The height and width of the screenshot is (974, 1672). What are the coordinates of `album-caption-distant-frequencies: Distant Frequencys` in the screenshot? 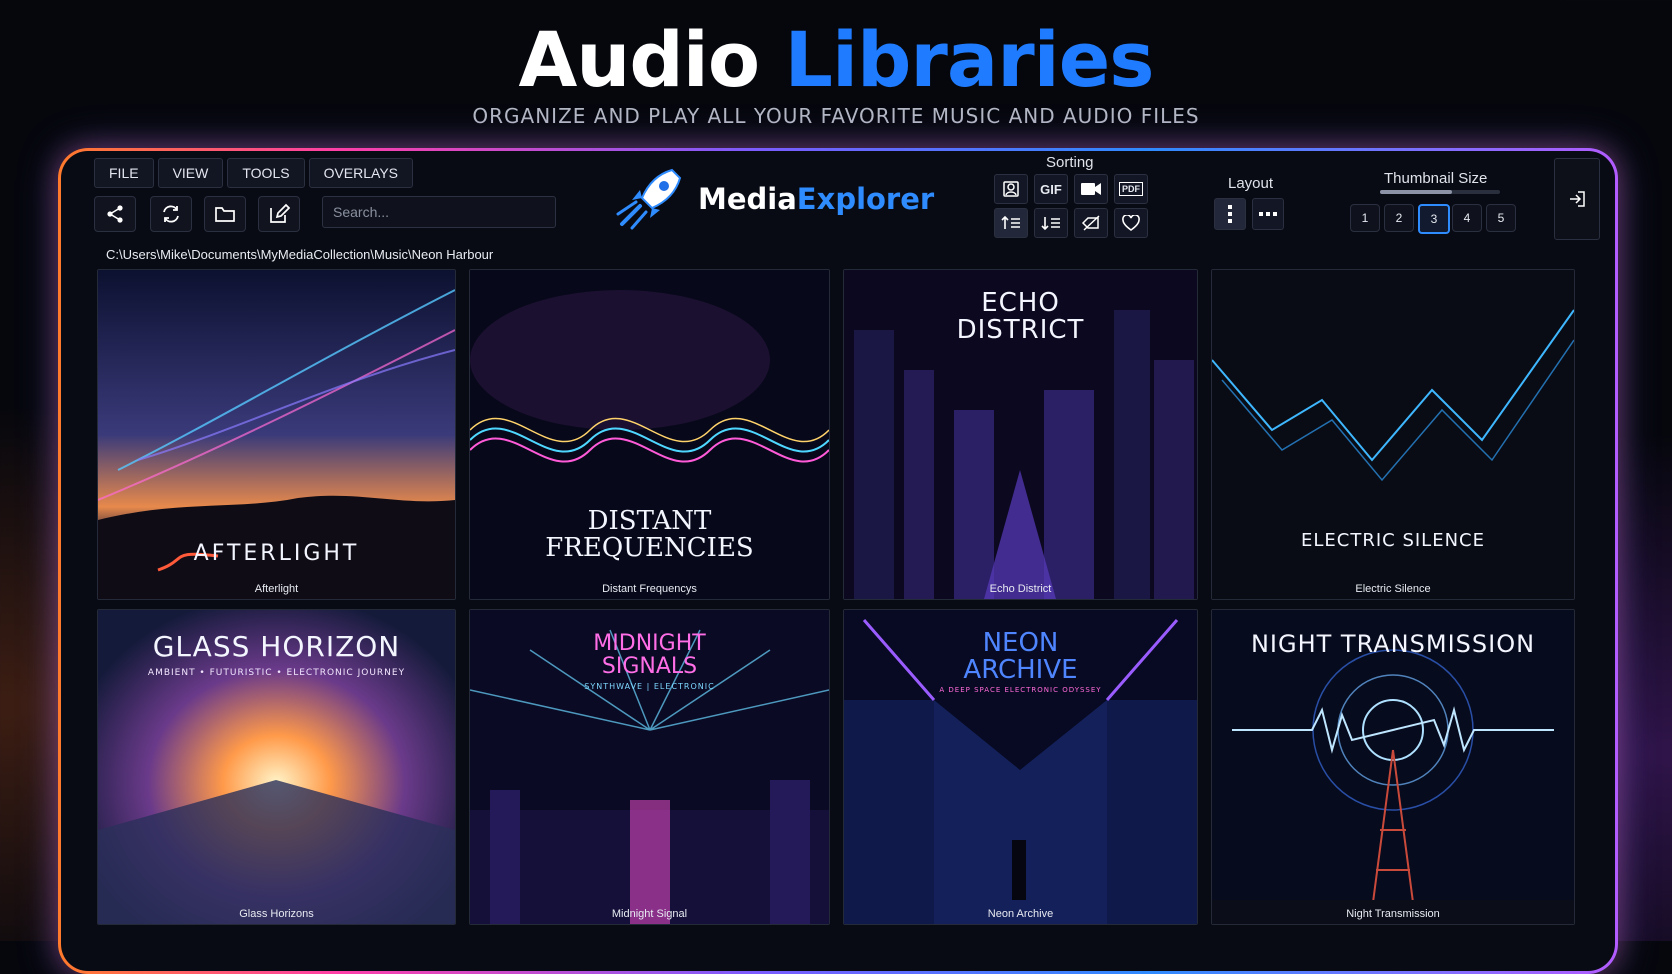 It's located at (649, 589).